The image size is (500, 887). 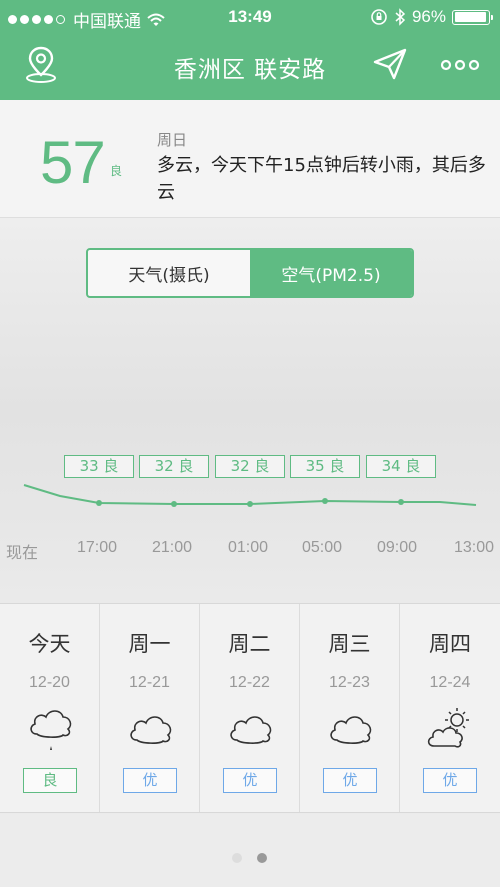 What do you see at coordinates (49, 644) in the screenshot?
I see `day-name: 今天` at bounding box center [49, 644].